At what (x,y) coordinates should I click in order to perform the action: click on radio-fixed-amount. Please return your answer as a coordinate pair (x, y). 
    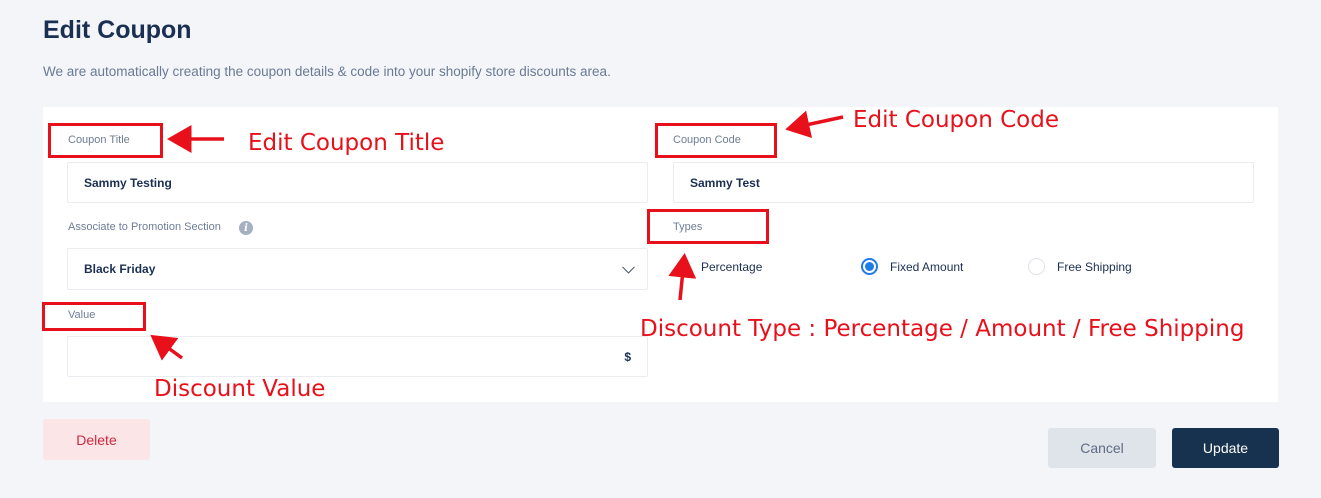
    Looking at the image, I should click on (869, 266).